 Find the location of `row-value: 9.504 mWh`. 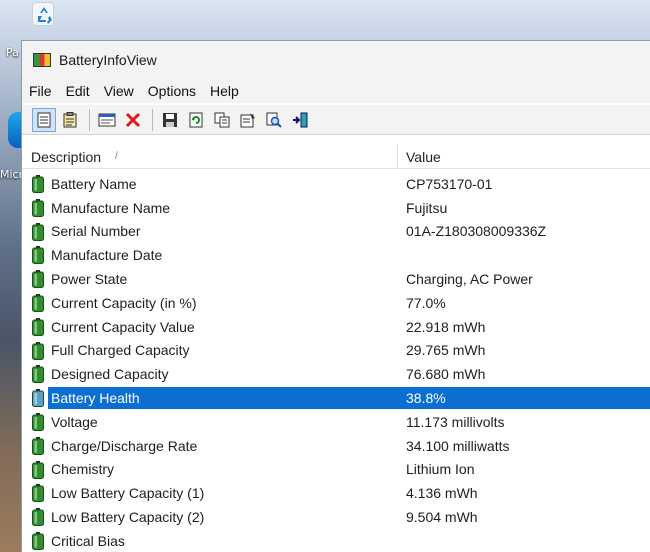

row-value: 9.504 mWh is located at coordinates (442, 517).